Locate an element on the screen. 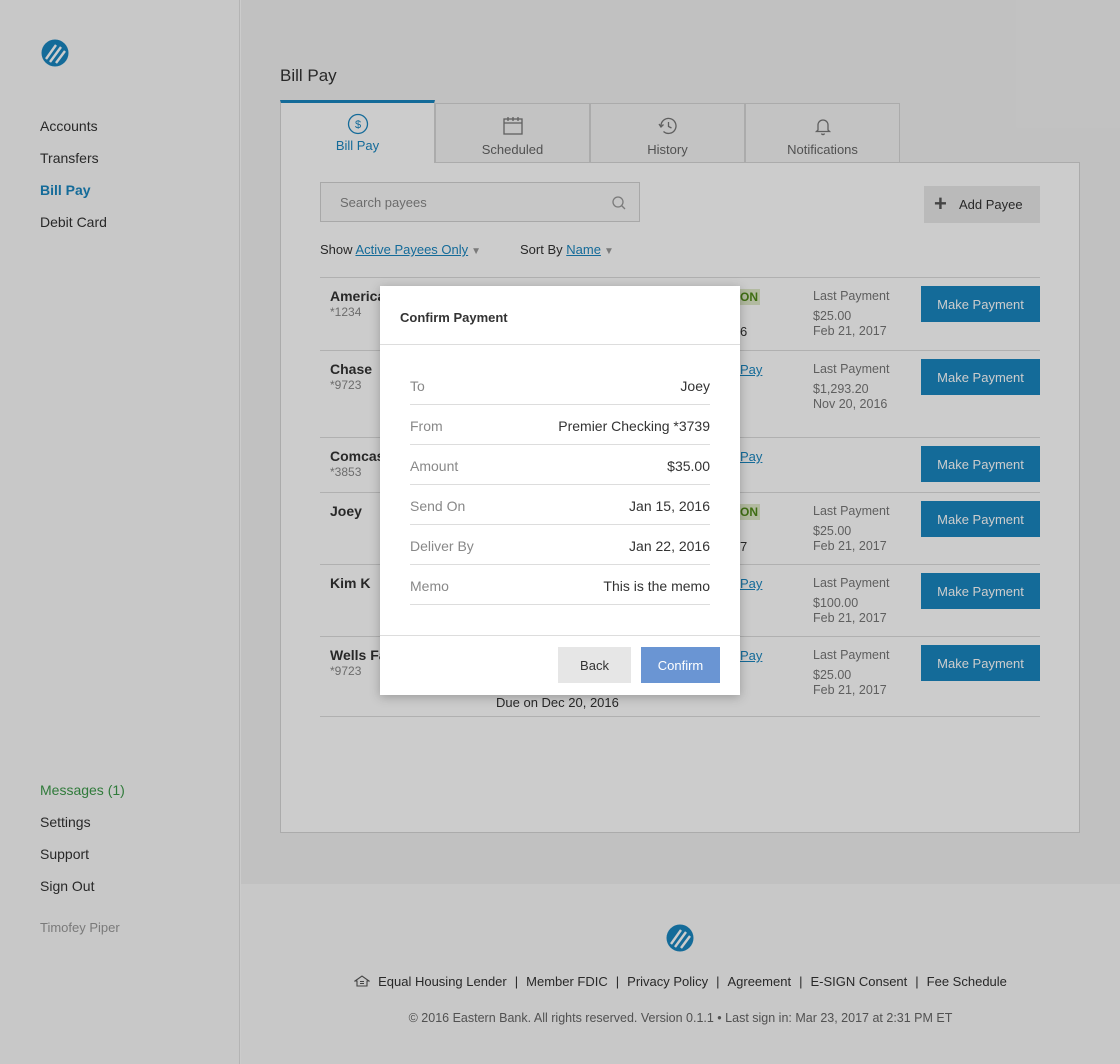 The height and width of the screenshot is (1064, 1120). back-button: Back is located at coordinates (594, 665).